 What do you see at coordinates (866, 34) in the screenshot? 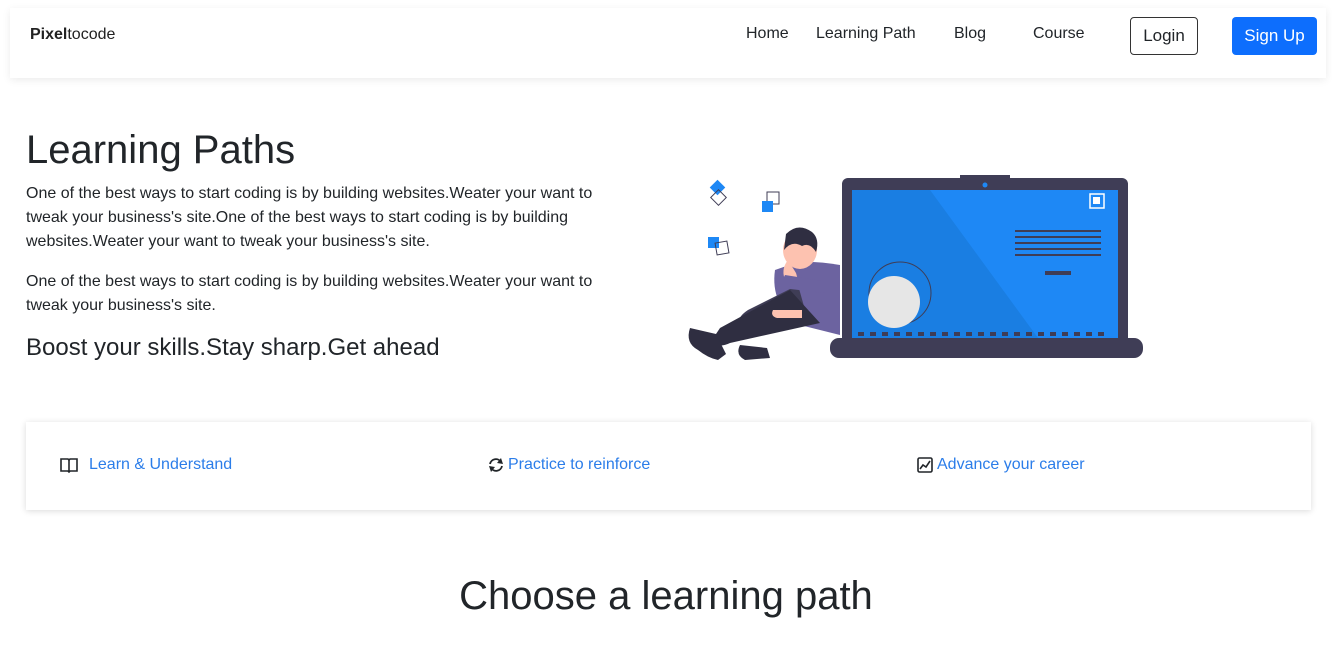
I see `nav-link-learning-path: Learning Path` at bounding box center [866, 34].